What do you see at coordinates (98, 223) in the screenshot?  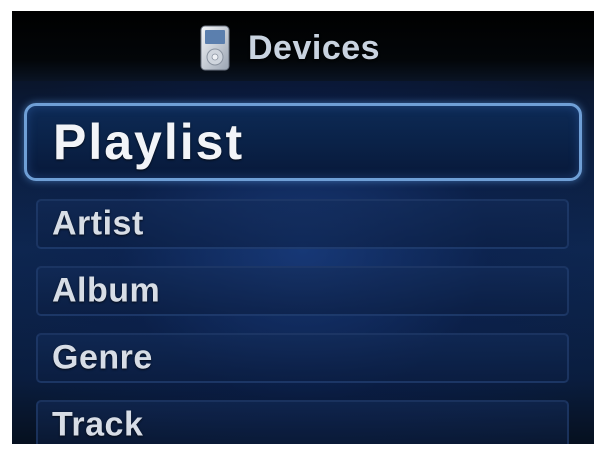 I see `menu-item-label: Artist` at bounding box center [98, 223].